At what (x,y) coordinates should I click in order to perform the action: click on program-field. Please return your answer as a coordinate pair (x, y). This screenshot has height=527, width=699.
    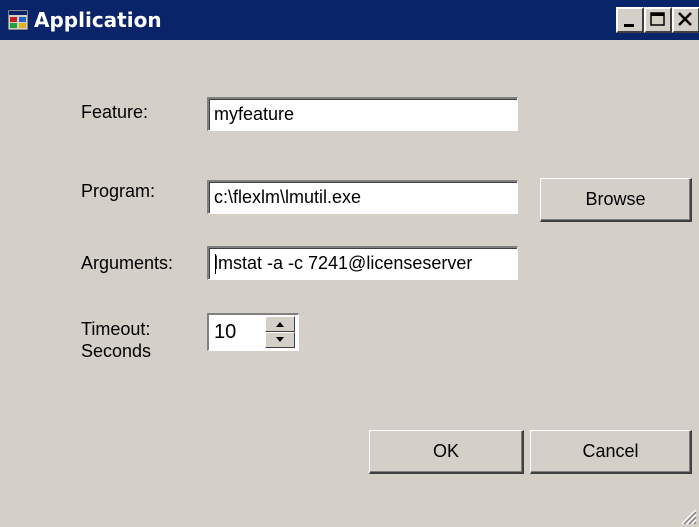
    Looking at the image, I should click on (362, 197).